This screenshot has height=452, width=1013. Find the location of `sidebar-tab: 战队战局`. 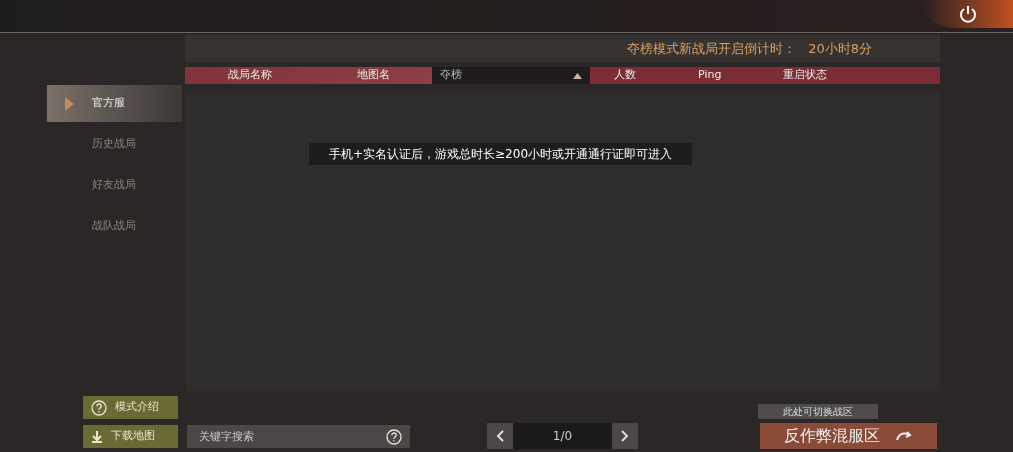

sidebar-tab: 战队战局 is located at coordinates (114, 226).